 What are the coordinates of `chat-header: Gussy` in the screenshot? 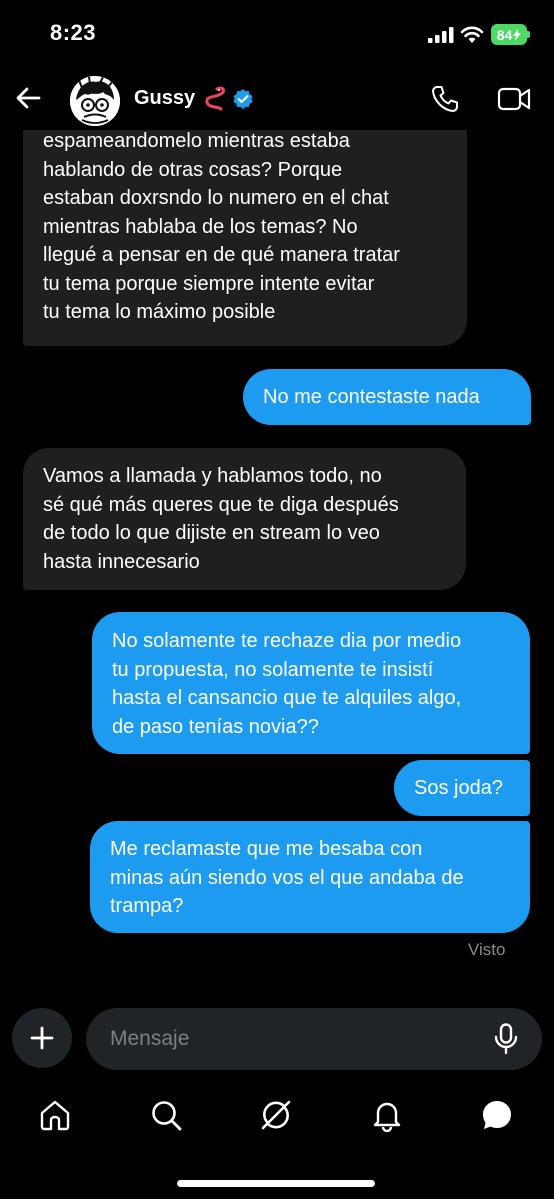 It's located at (277, 100).